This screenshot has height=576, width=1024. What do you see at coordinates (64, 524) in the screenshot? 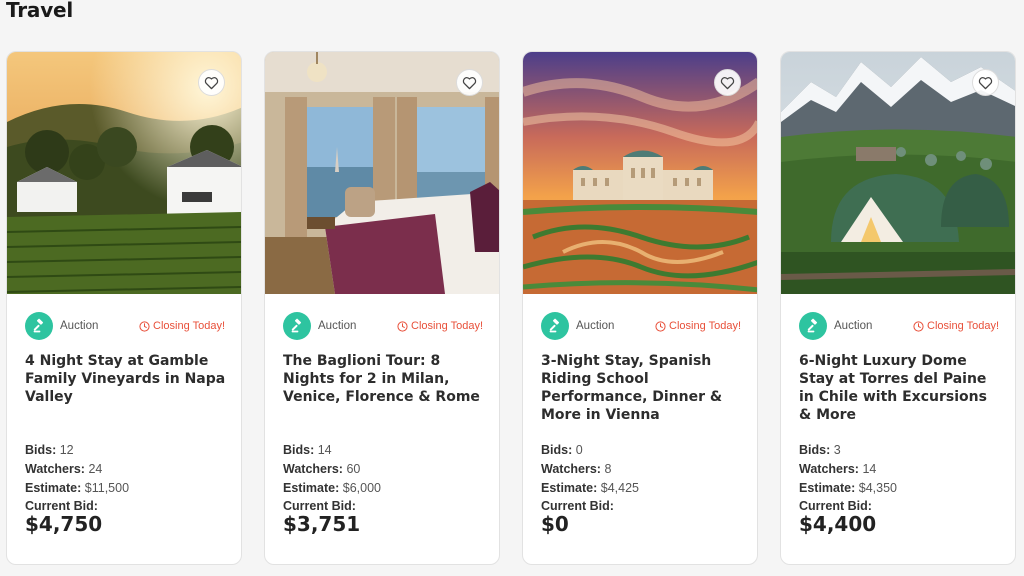
I see `current-bid-value: $4,750` at bounding box center [64, 524].